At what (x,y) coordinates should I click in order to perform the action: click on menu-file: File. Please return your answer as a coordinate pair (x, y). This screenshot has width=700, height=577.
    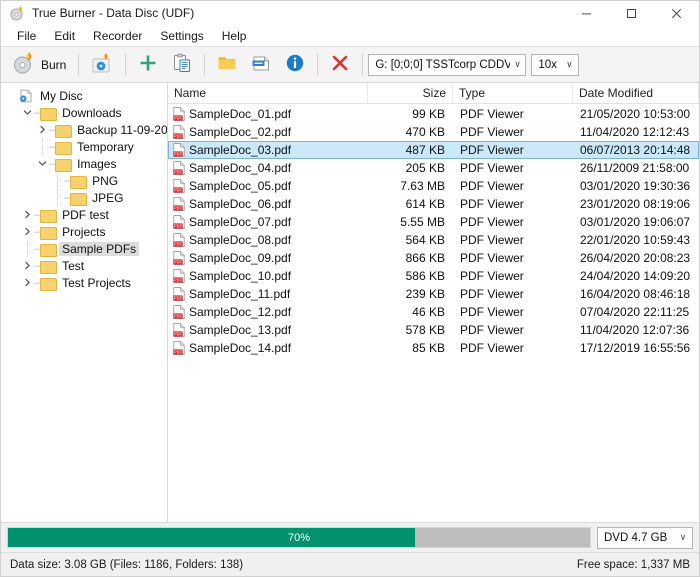
    Looking at the image, I should click on (26, 36).